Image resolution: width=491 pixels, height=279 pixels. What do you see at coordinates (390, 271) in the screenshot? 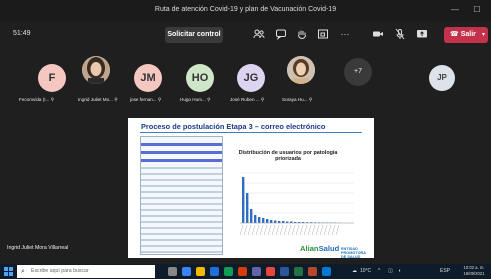
I see `network-icon: ◫` at bounding box center [390, 271].